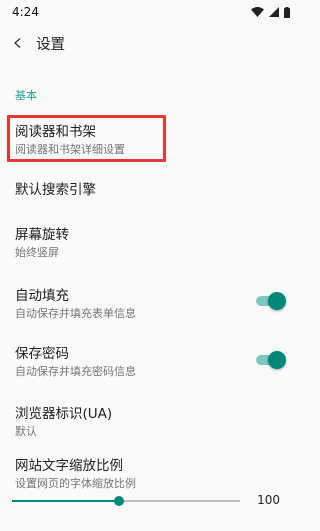 This screenshot has width=320, height=531. Describe the element at coordinates (150, 474) in the screenshot. I see `pref-text-zoom: 网站文字缩放比例 设置网页的字体缩放比例` at that location.